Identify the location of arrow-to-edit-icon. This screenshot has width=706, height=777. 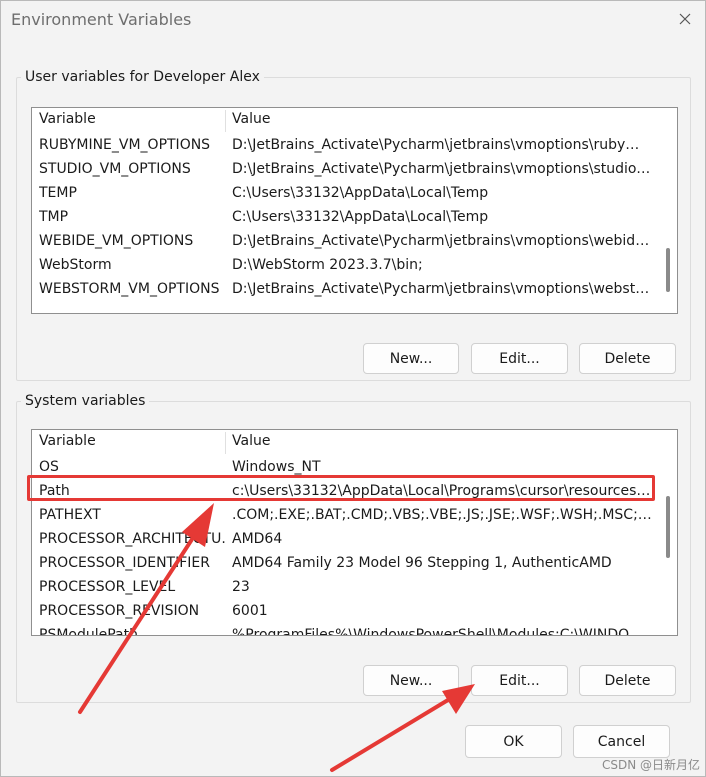
(402, 728).